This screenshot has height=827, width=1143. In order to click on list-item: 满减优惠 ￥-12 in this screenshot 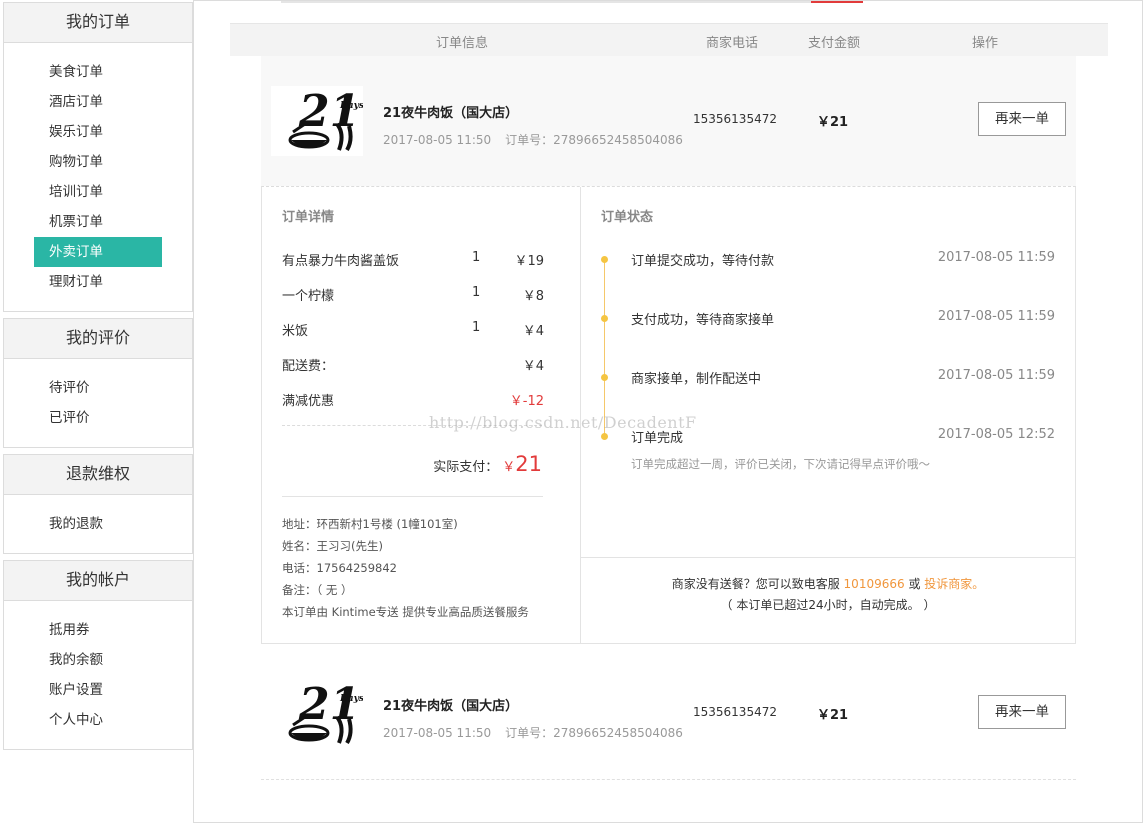, I will do `click(413, 400)`.